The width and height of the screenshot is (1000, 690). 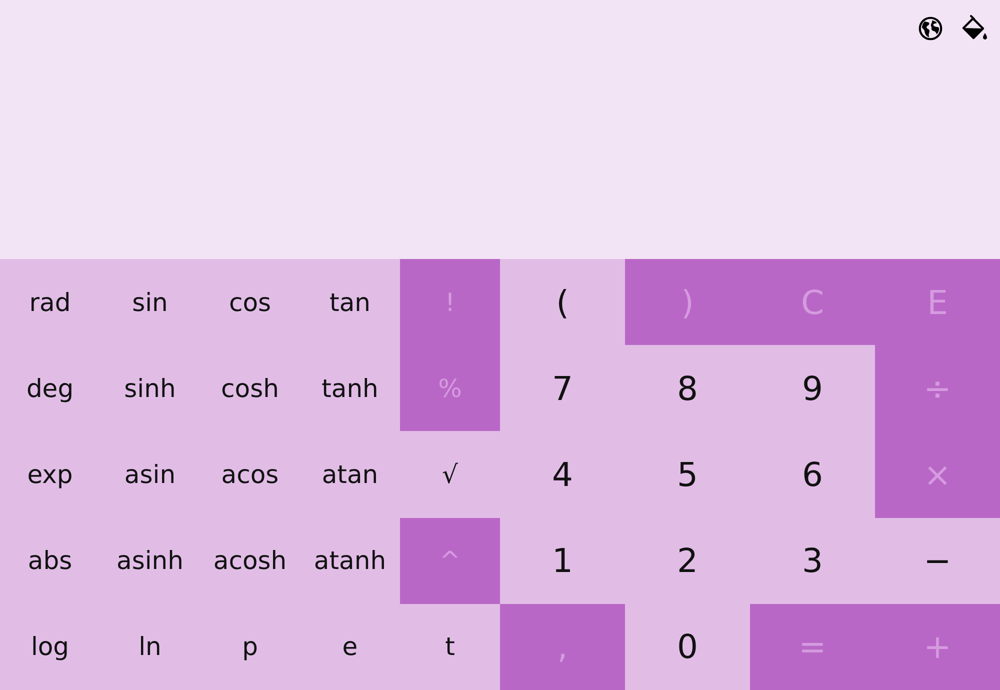 I want to click on paint-bucket-icon, so click(x=974, y=28).